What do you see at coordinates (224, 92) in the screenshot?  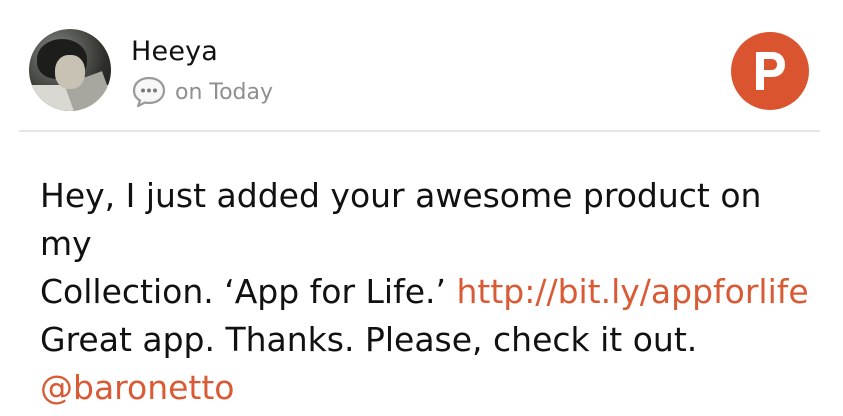 I see `post-time: on Today` at bounding box center [224, 92].